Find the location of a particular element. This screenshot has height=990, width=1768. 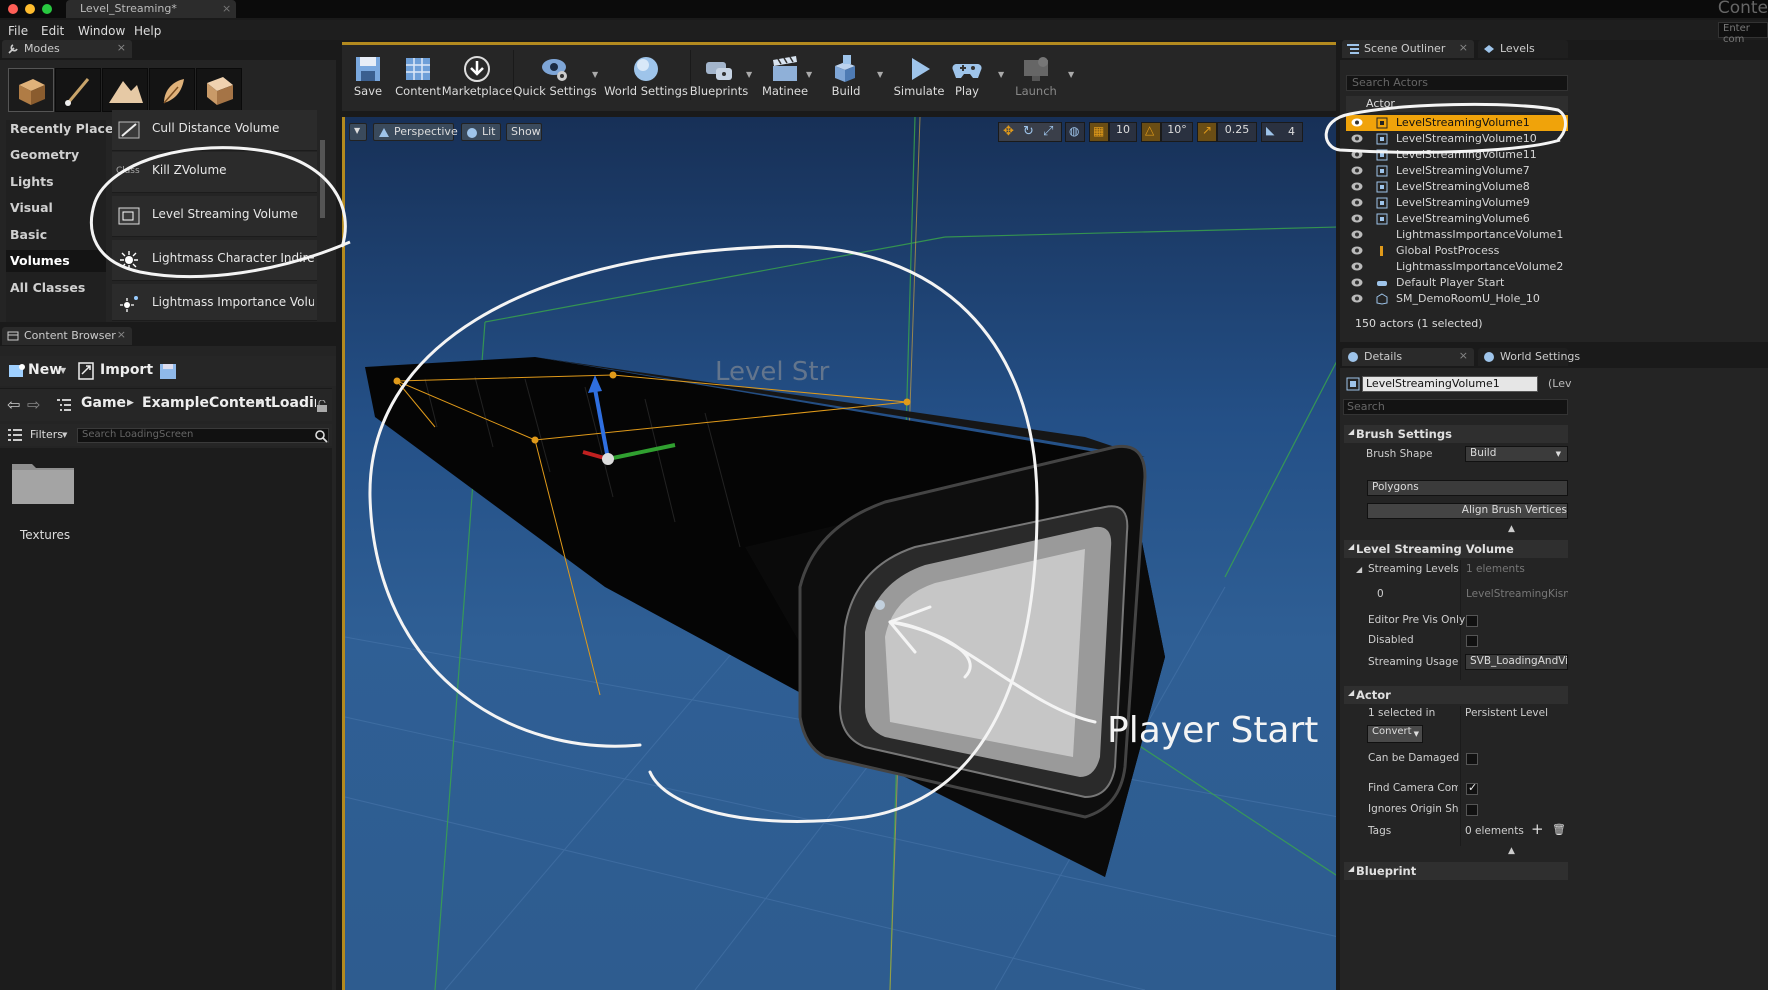

find-camera-checkbox: ✓ is located at coordinates (1472, 788).